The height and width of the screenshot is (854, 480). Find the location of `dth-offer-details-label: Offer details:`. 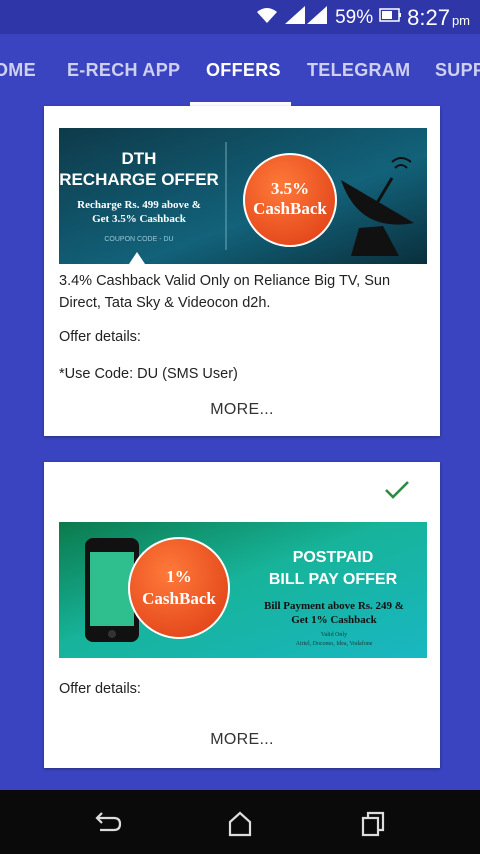

dth-offer-details-label: Offer details: is located at coordinates (100, 337).